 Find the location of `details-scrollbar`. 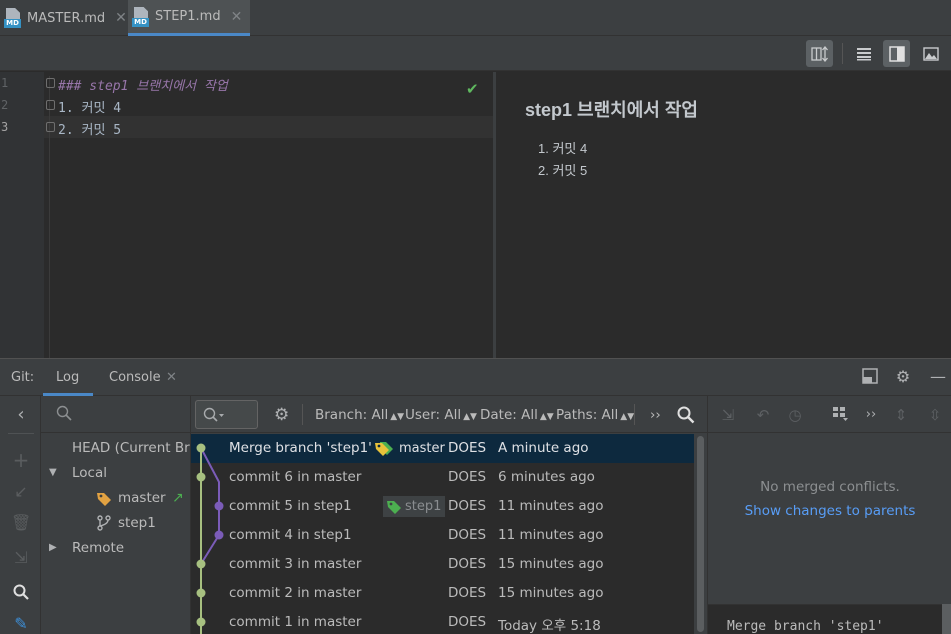

details-scrollbar is located at coordinates (946, 619).